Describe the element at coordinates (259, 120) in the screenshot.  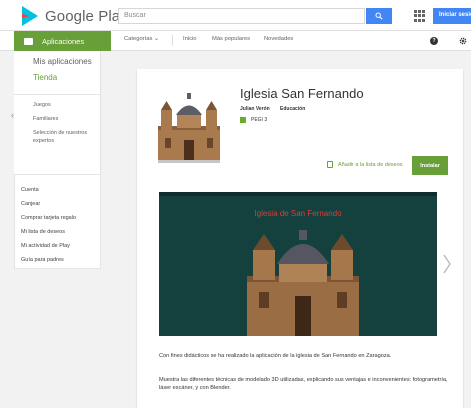
I see `content-rating: PEGI 3` at that location.